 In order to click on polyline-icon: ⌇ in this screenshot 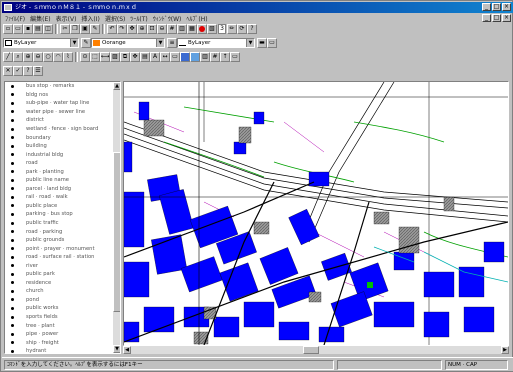, I will do `click(68, 57)`.